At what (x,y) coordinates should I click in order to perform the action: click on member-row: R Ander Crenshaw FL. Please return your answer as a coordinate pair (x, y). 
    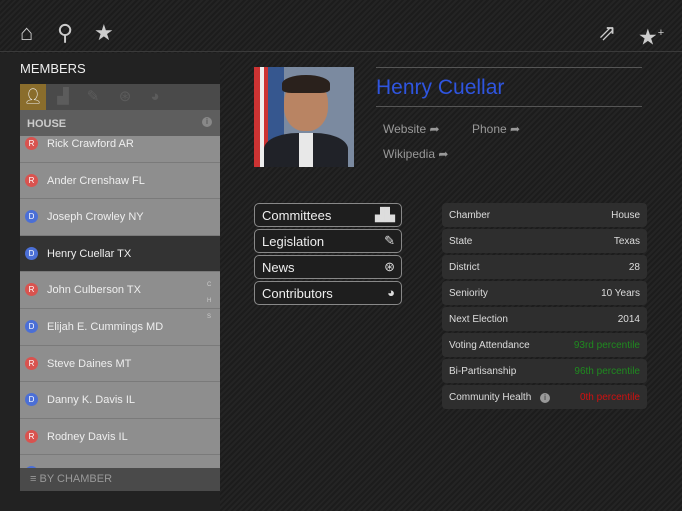
    Looking at the image, I should click on (120, 181).